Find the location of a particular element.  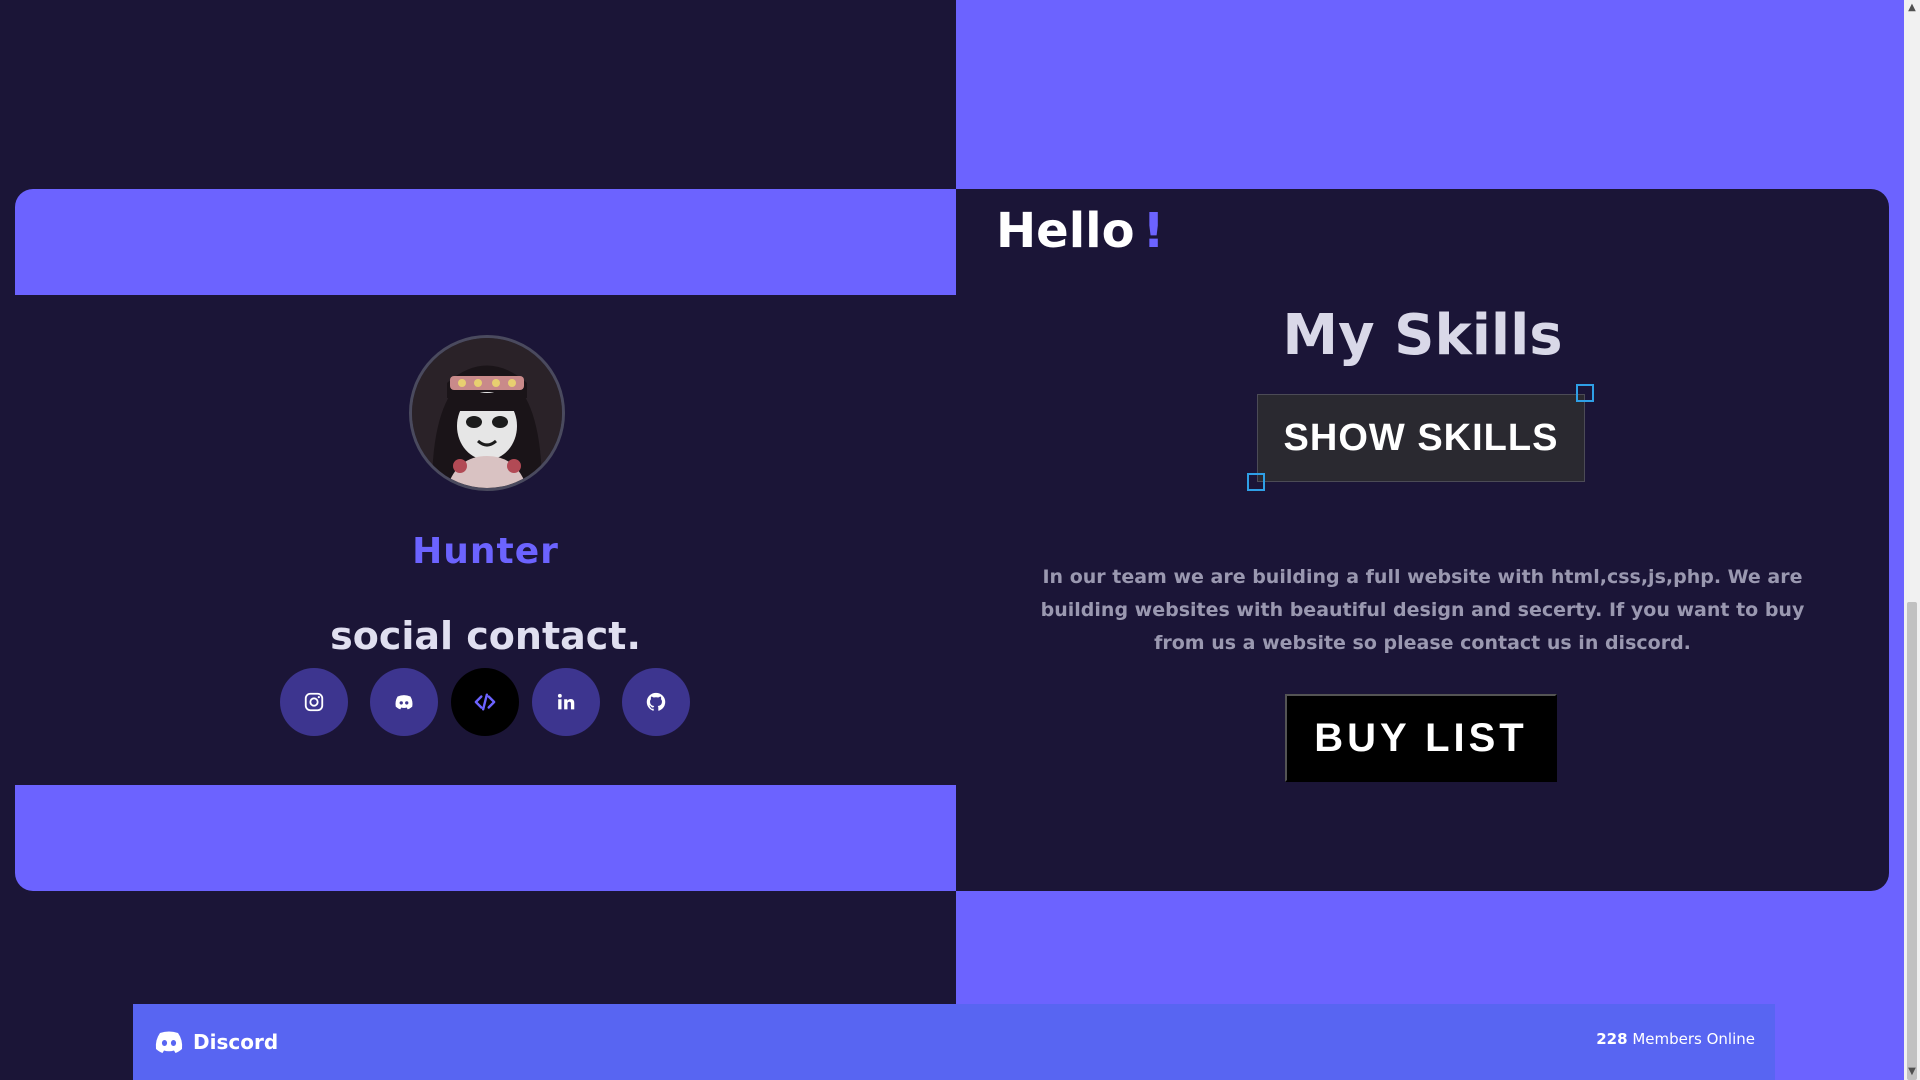

scroll-down-arrow: ▼ is located at coordinates (1912, 1072).